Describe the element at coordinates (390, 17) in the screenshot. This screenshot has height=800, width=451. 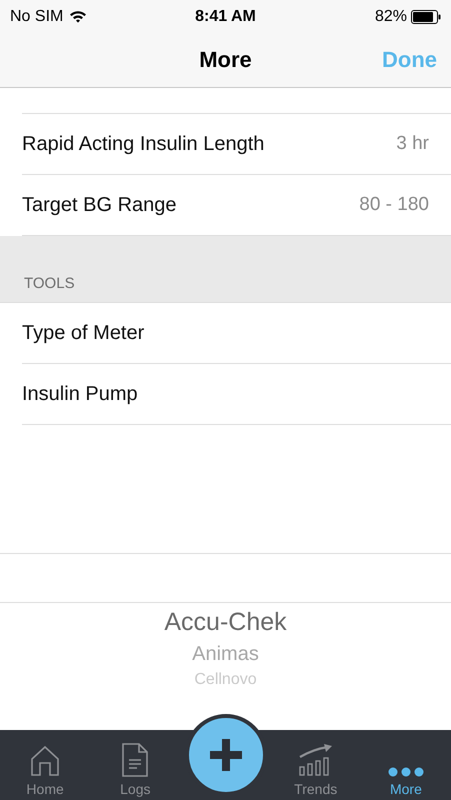
I see `battery-percent: 82%` at that location.